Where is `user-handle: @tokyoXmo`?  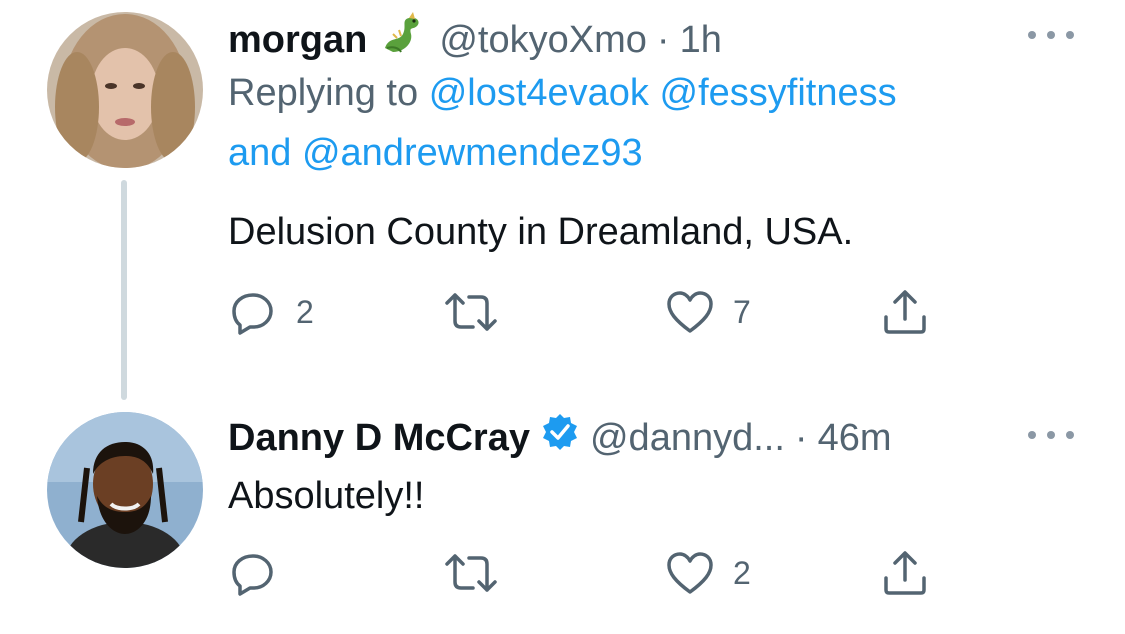
user-handle: @tokyoXmo is located at coordinates (543, 40).